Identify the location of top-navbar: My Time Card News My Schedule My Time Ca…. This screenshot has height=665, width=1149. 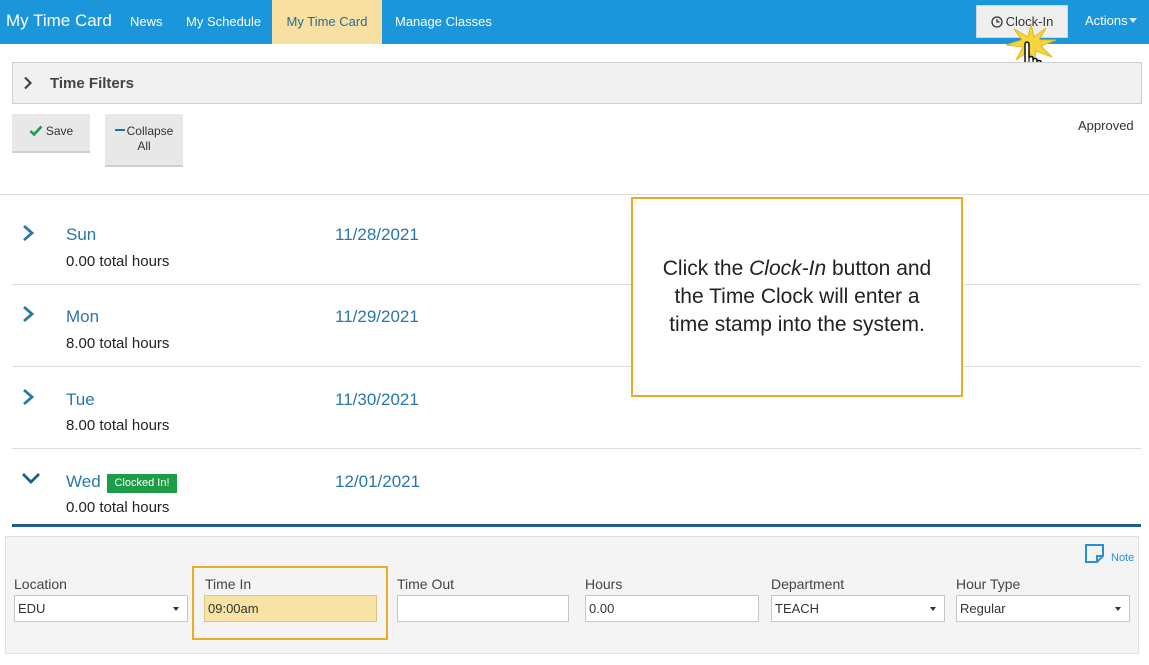
(574, 22).